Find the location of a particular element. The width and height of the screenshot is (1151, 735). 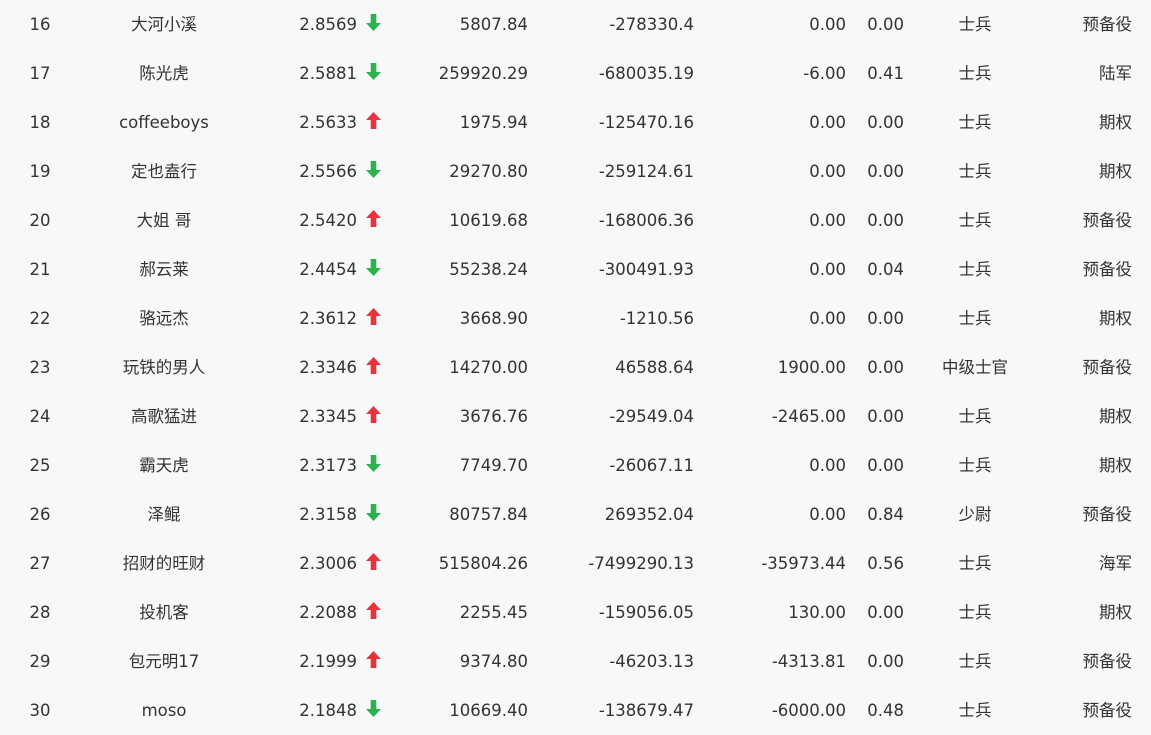

value2-cell: -259124.61 is located at coordinates (646, 171).